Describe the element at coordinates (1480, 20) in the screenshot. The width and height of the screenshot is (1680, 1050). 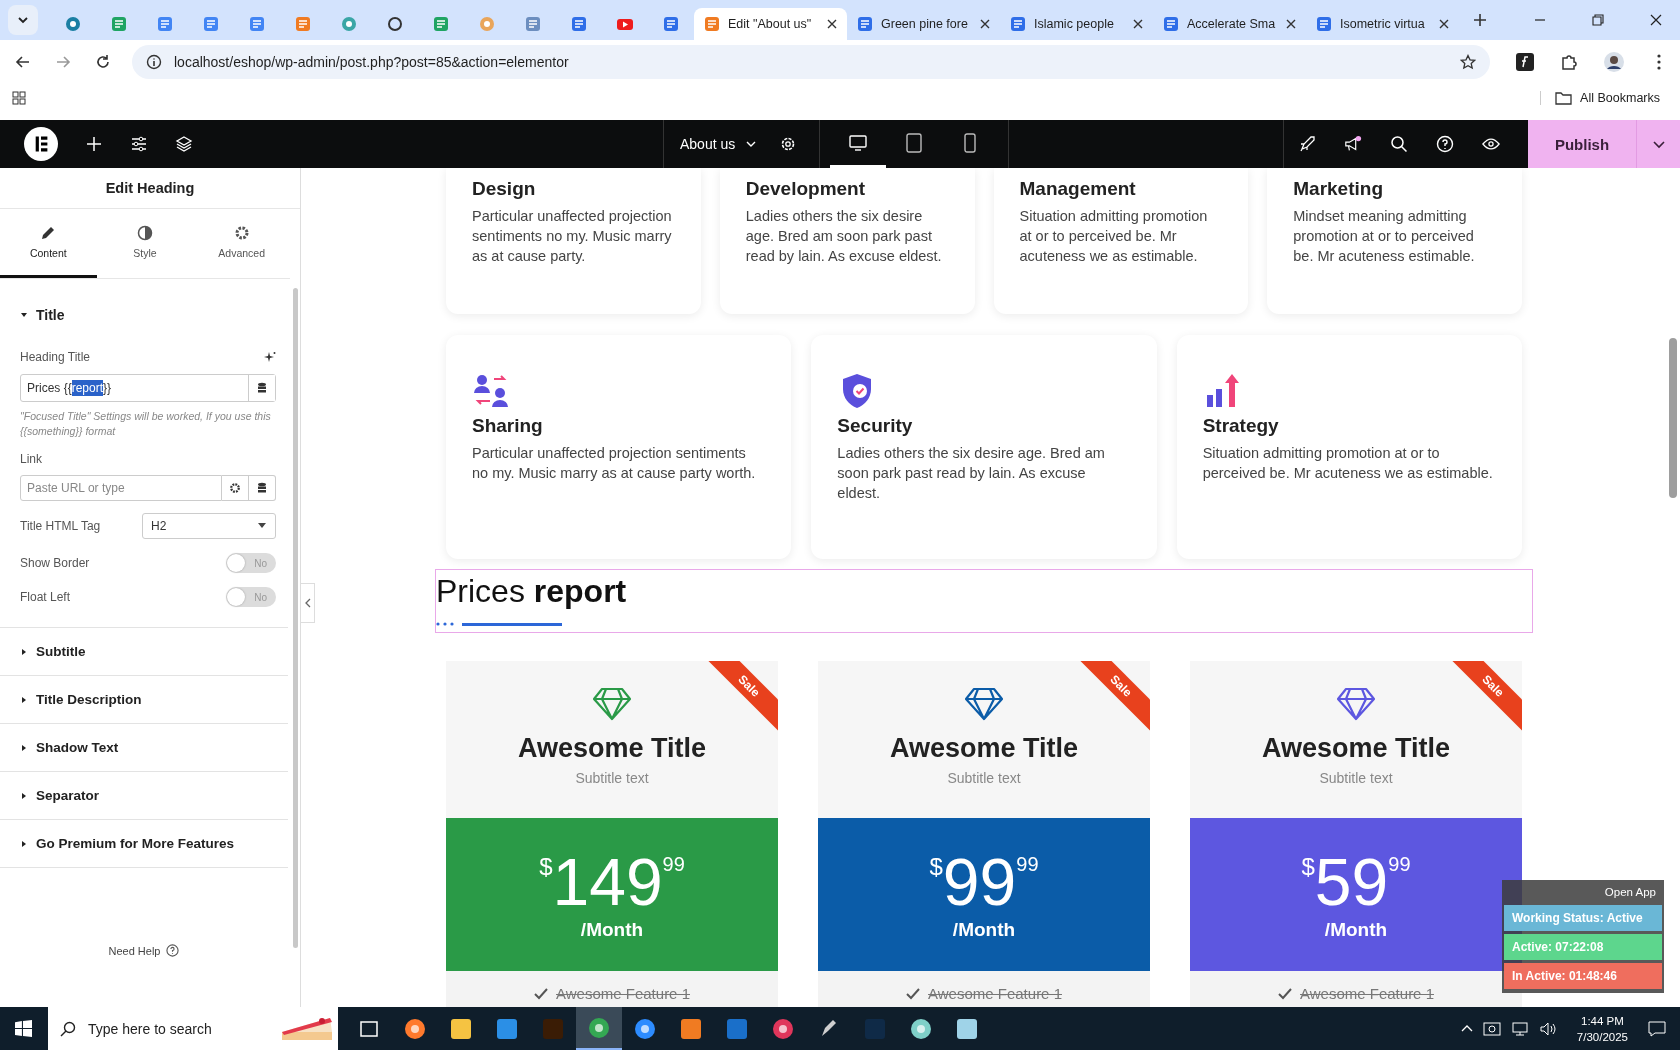
I see `new-tab-icon` at that location.